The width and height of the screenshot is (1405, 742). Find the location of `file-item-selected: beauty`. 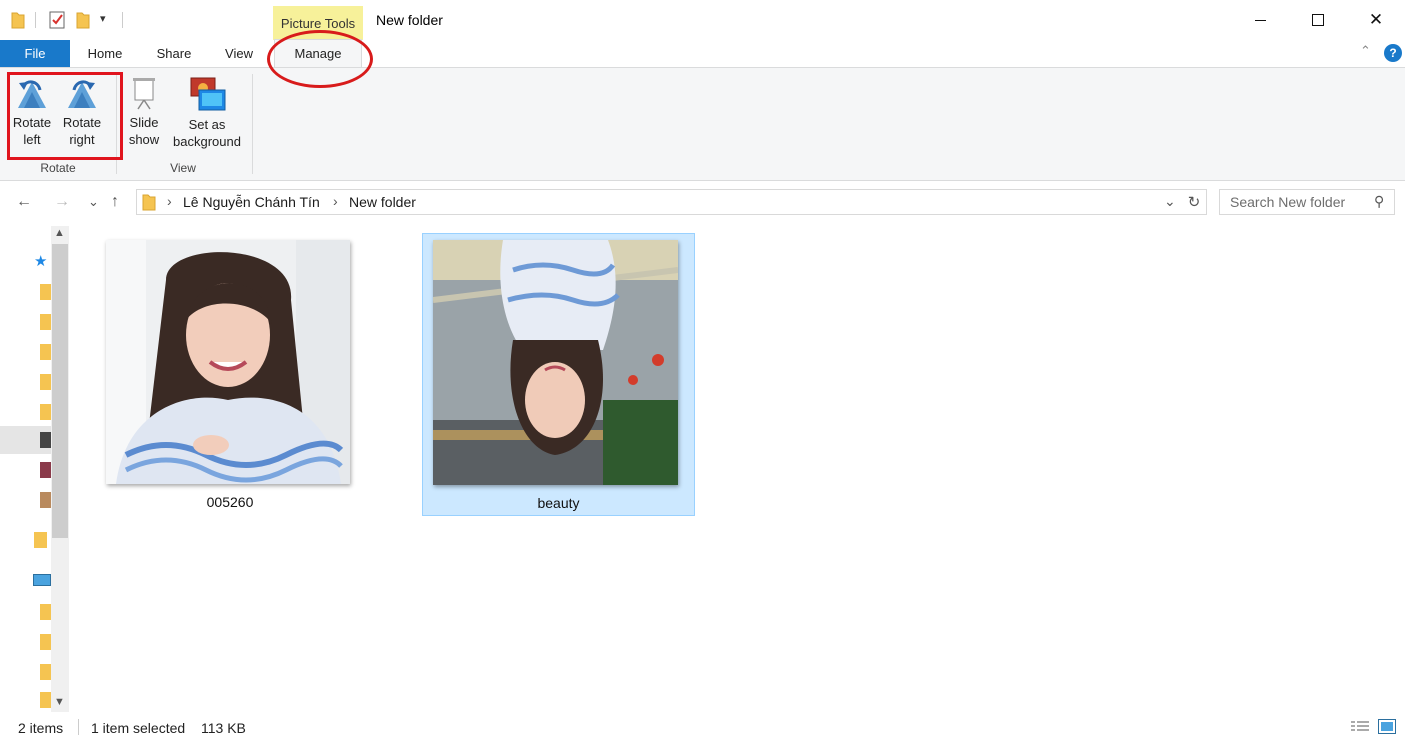

file-item-selected: beauty is located at coordinates (558, 374).